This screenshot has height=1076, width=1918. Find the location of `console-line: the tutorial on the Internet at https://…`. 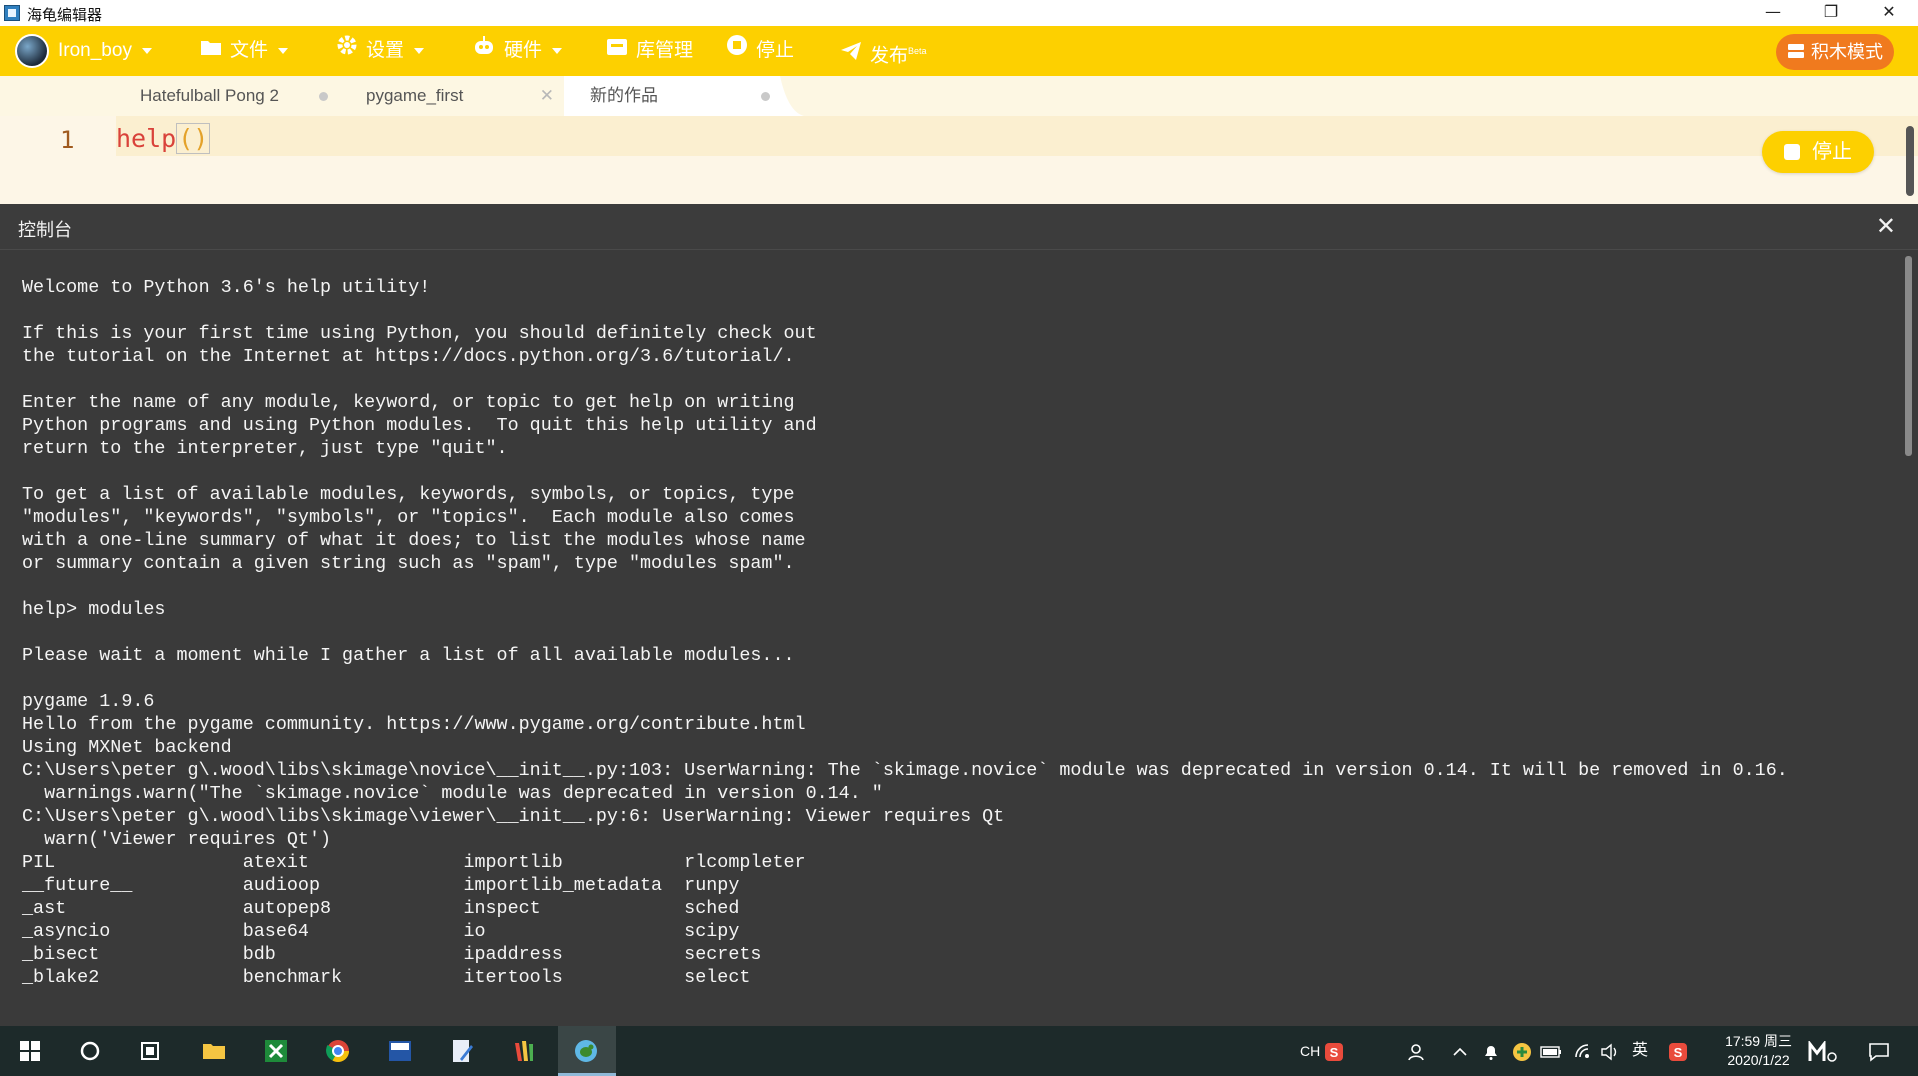

console-line: the tutorial on the Internet at https://… is located at coordinates (408, 356).